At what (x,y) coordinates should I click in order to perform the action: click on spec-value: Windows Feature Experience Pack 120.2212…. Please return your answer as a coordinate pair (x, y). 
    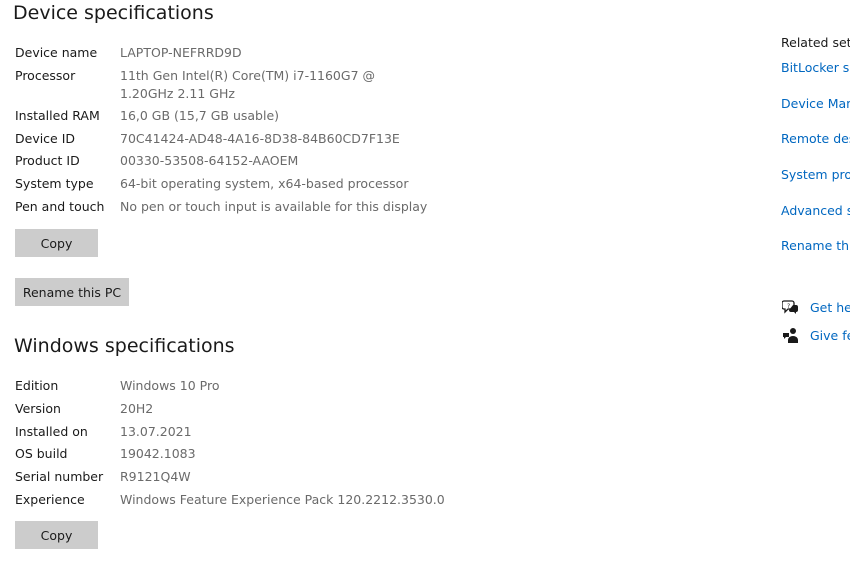
    Looking at the image, I should click on (282, 499).